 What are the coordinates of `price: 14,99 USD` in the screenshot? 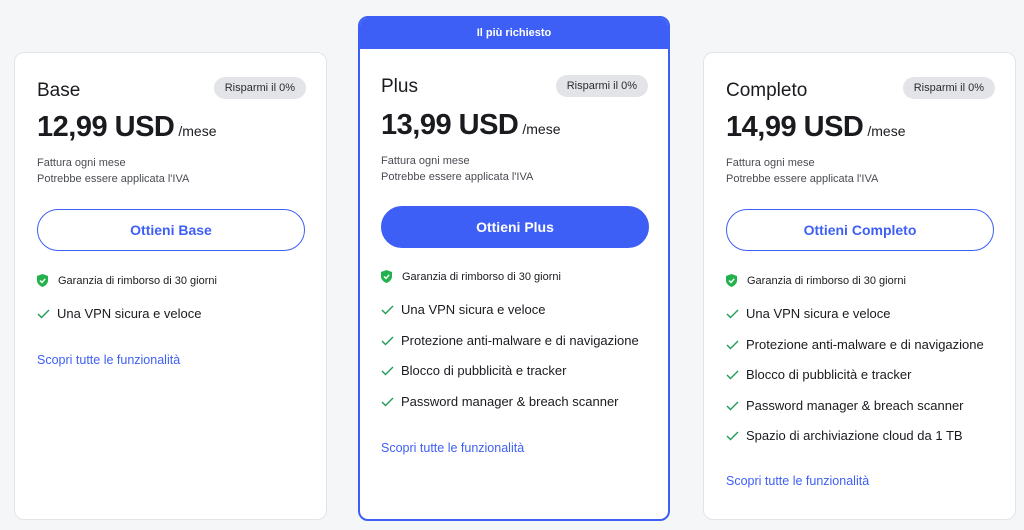 It's located at (795, 127).